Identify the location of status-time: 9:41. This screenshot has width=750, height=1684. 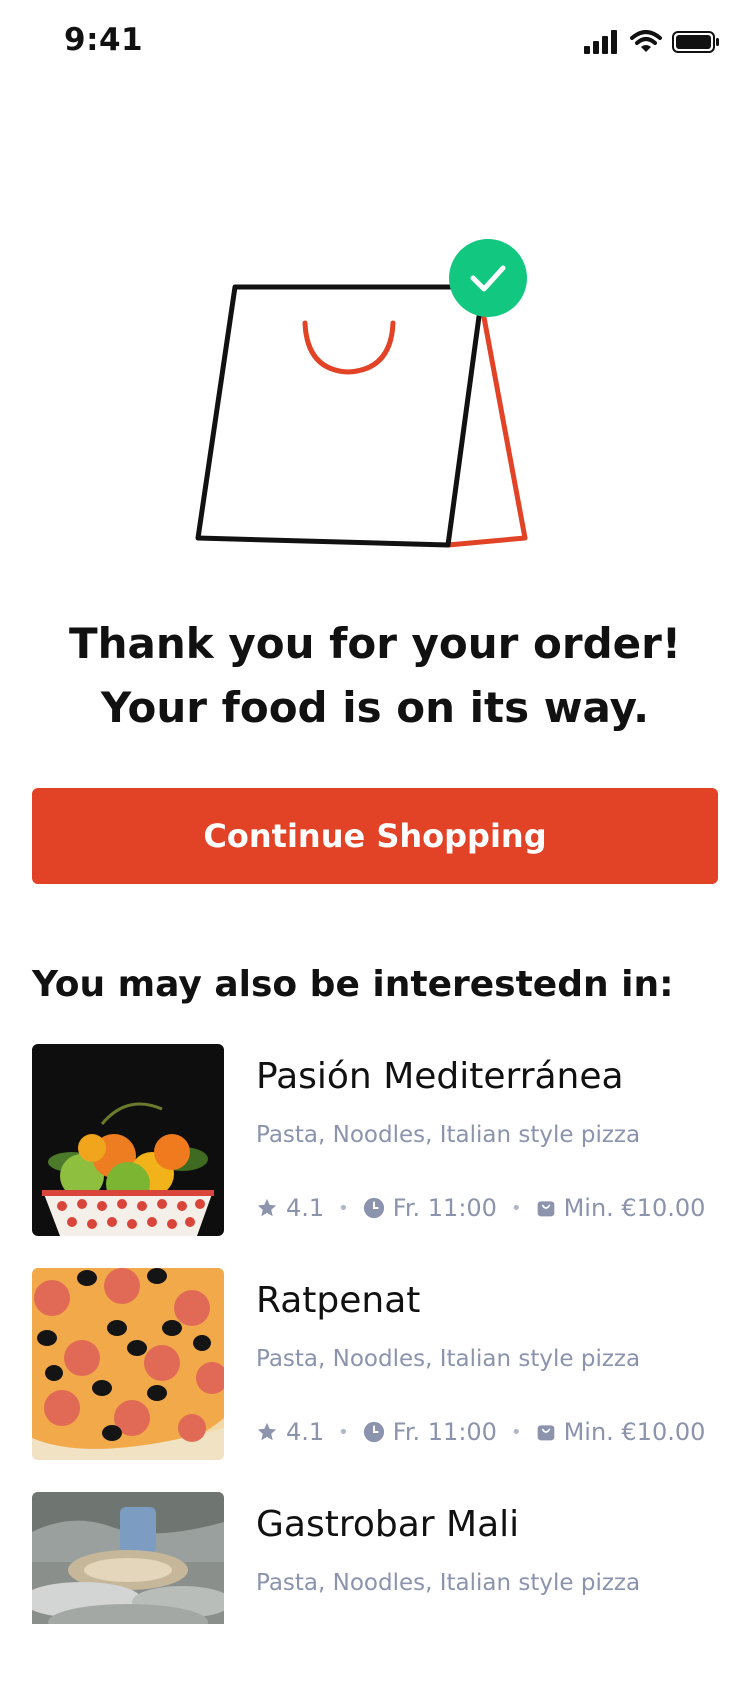
(104, 40).